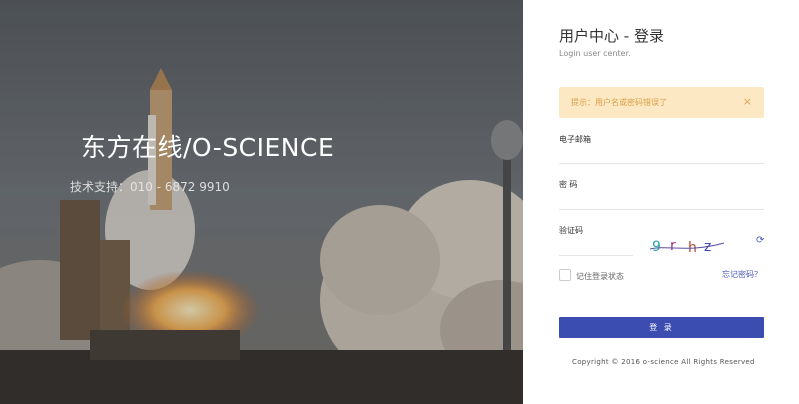  I want to click on email-label: 电子邮箱, so click(575, 139).